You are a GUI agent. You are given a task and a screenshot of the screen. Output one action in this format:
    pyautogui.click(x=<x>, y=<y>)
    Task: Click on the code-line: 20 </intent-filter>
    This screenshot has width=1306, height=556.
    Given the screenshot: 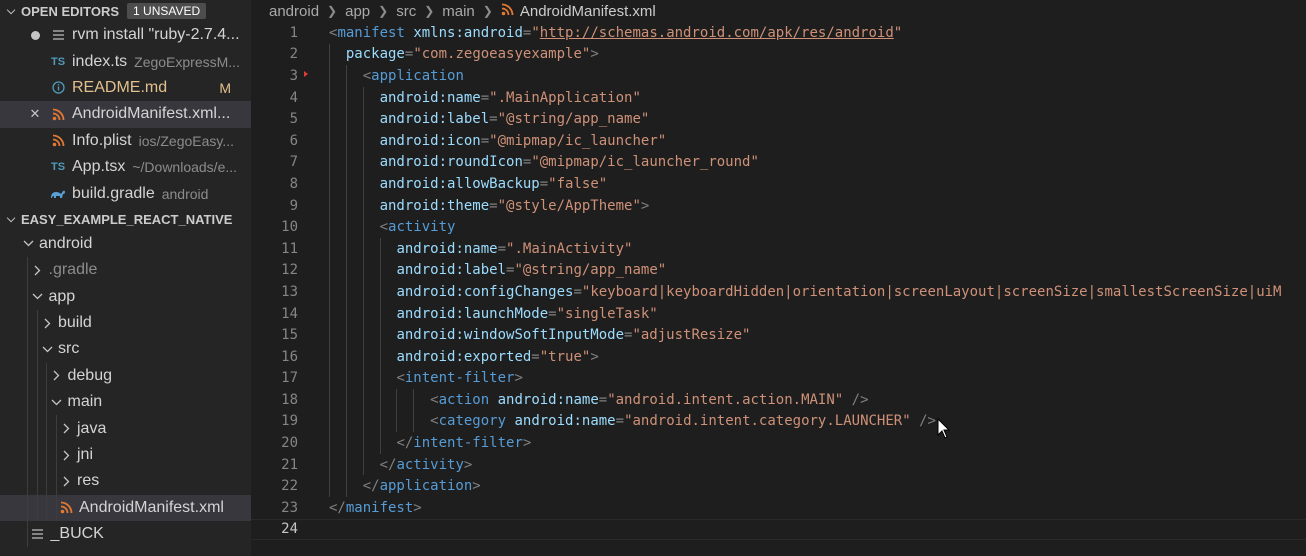 What is the action you would take?
    pyautogui.click(x=778, y=443)
    